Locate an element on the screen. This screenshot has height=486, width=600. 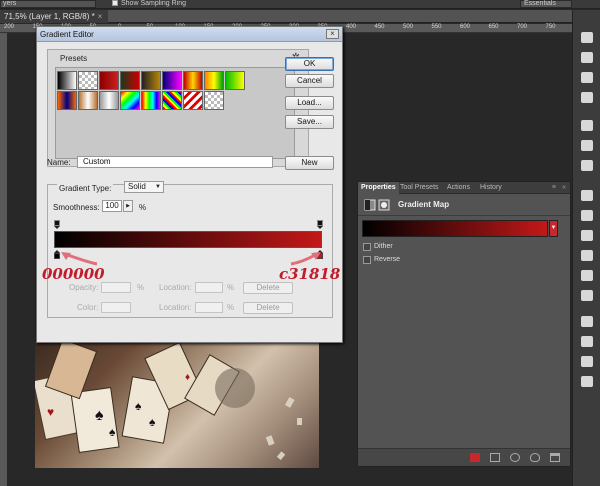
smoothness-dropdown-arrow: ▶ is located at coordinates (128, 206).